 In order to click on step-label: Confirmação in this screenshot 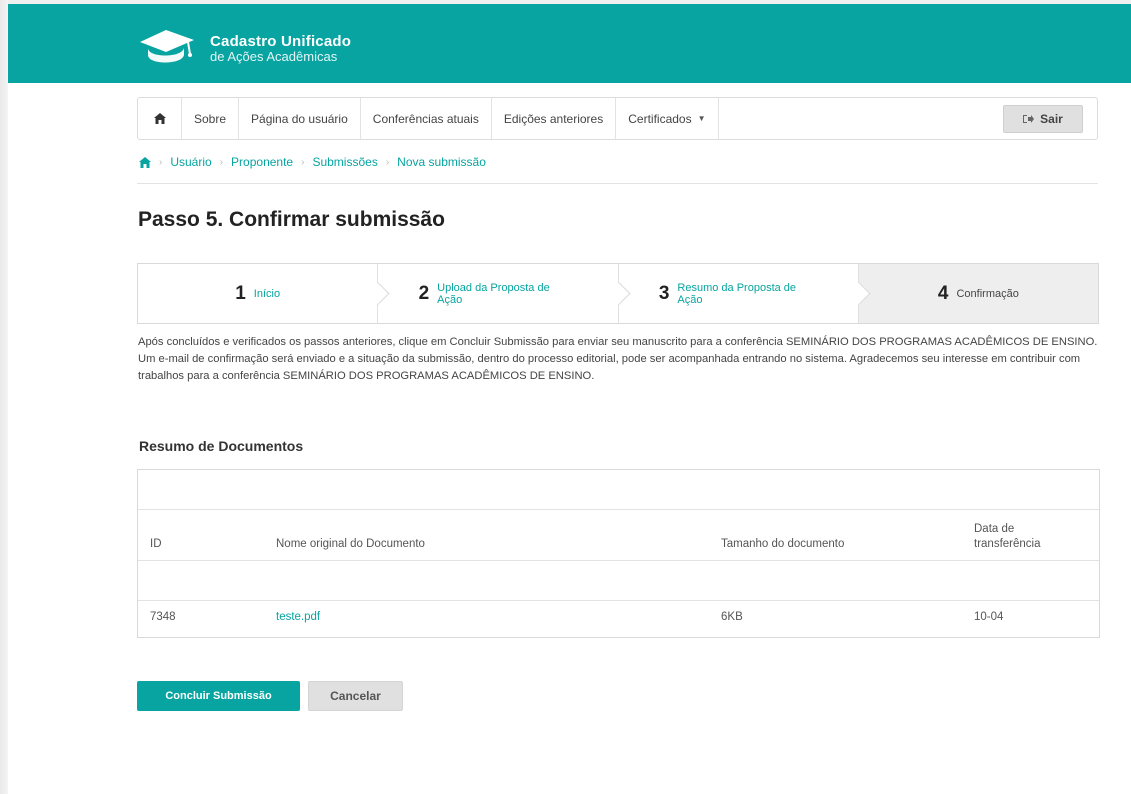, I will do `click(987, 293)`.